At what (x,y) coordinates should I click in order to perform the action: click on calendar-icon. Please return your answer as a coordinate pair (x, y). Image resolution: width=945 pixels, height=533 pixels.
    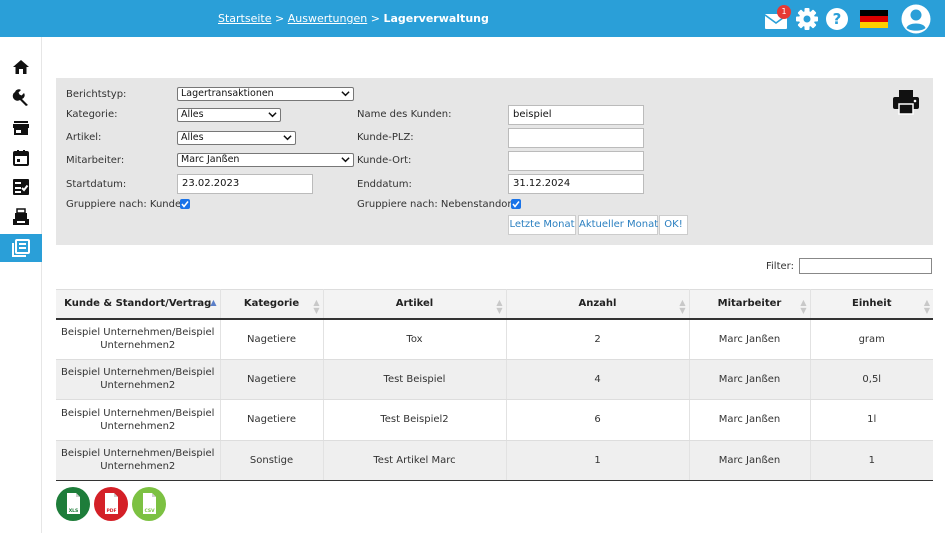
    Looking at the image, I should click on (21, 158).